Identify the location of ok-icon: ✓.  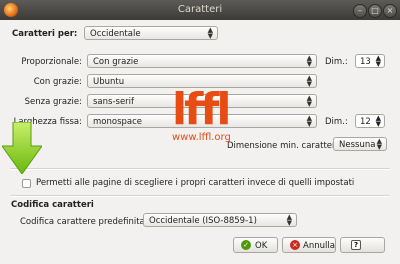
(246, 245).